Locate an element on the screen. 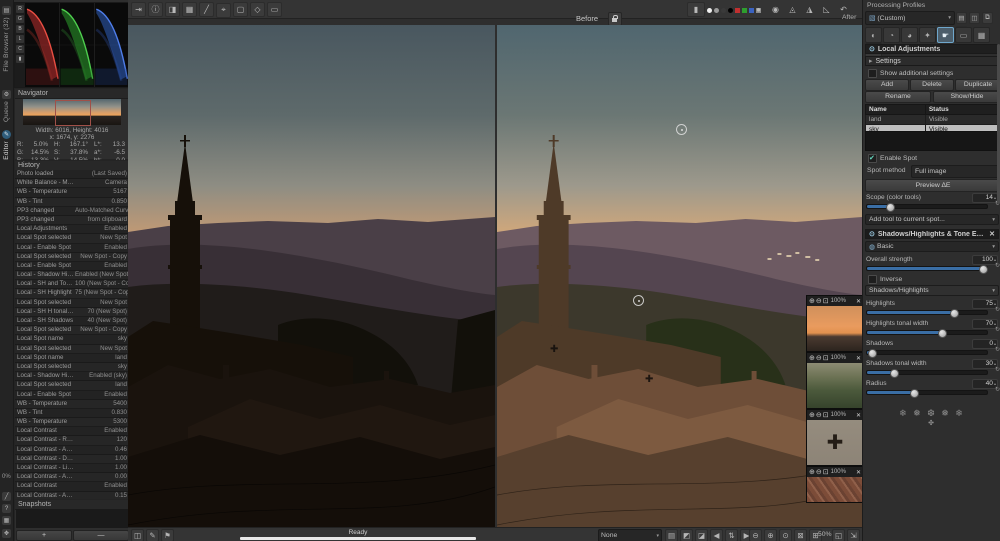 The height and width of the screenshot is (541, 1000). toolbar-icon: ▭ is located at coordinates (274, 9).